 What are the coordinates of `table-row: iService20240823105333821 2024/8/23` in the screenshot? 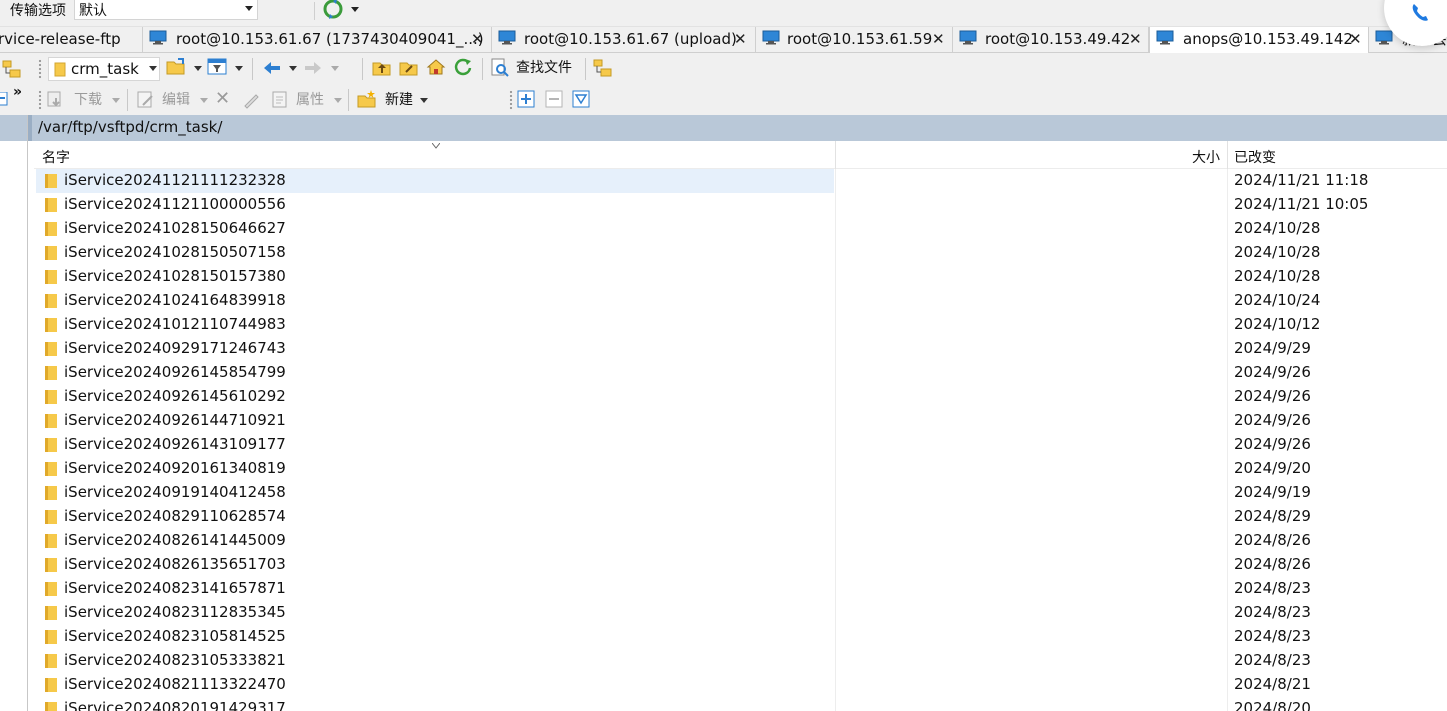 It's located at (740, 661).